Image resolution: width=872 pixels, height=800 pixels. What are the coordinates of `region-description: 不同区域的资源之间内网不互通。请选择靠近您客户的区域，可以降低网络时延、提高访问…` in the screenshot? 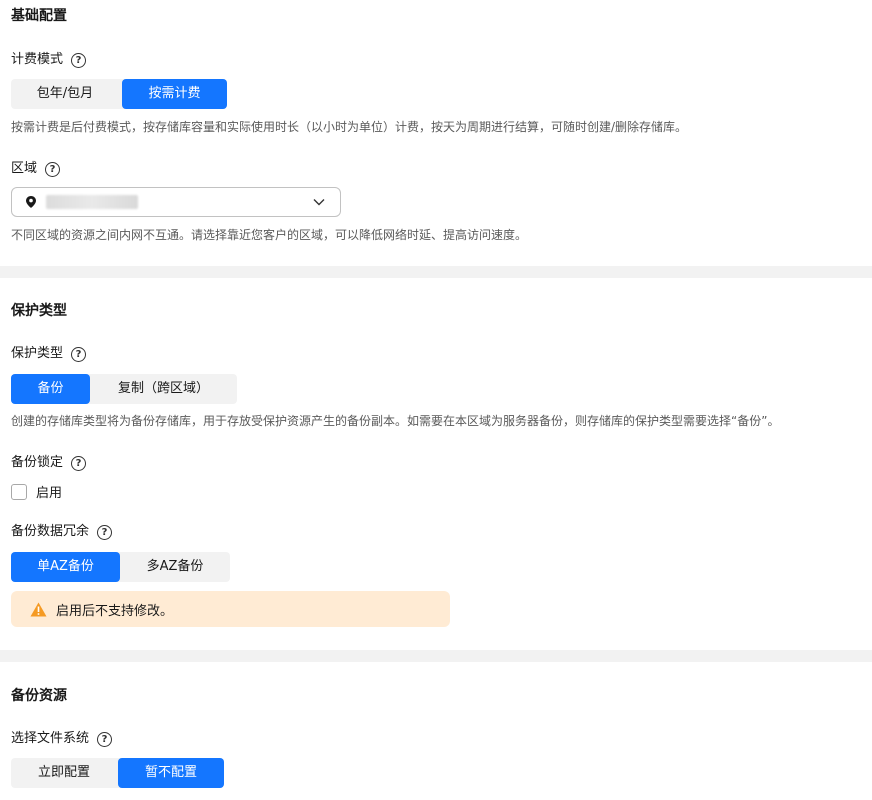 It's located at (269, 235).